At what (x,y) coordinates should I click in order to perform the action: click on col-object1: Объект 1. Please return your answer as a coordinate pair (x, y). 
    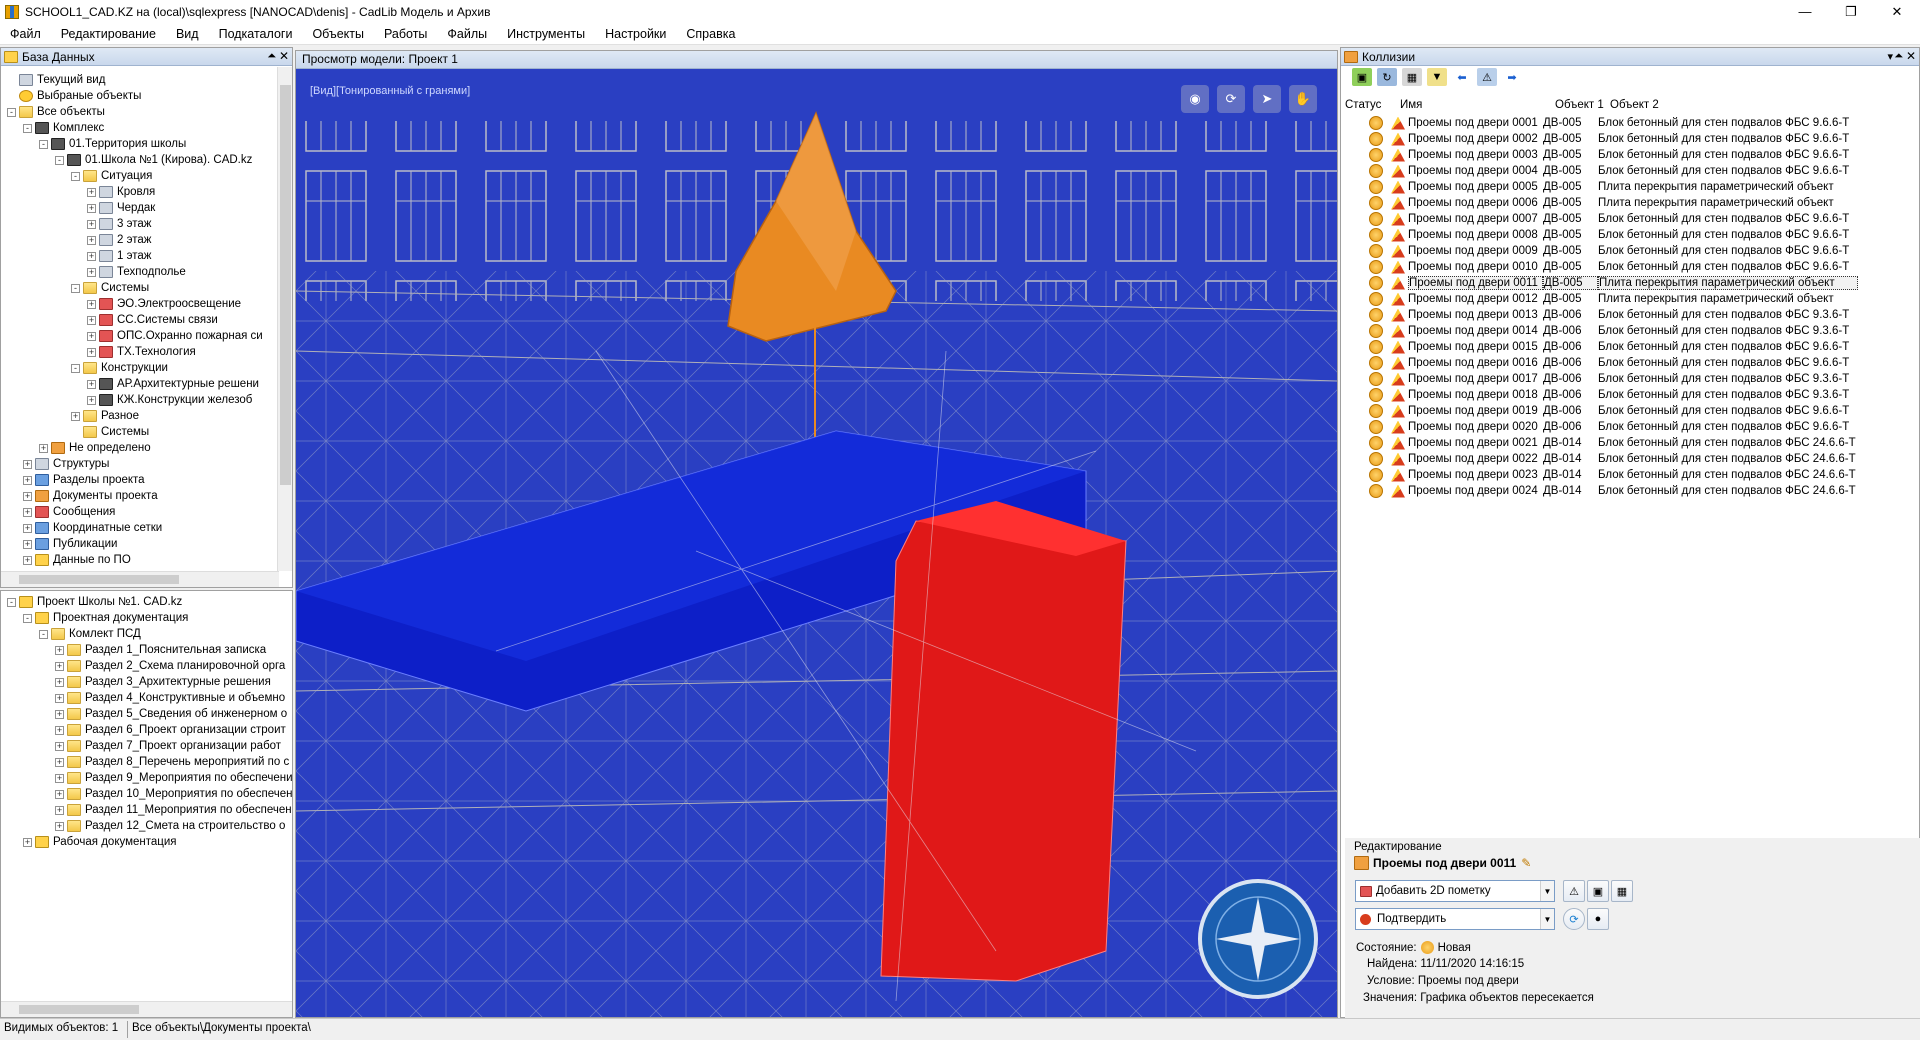
    Looking at the image, I should click on (1582, 105).